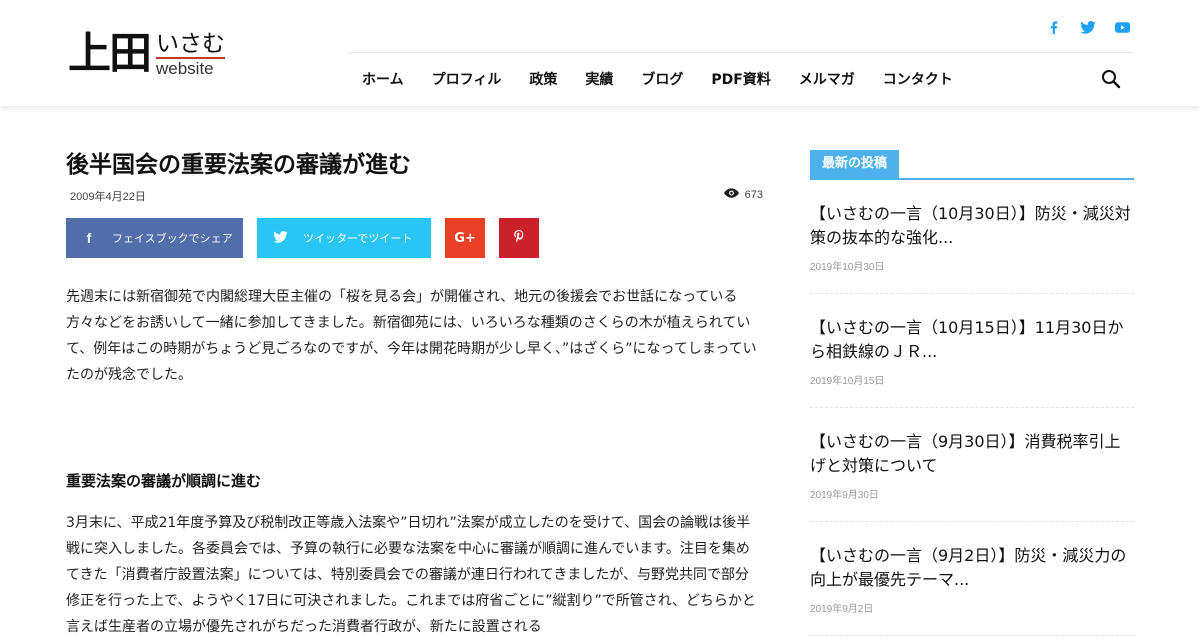 Image resolution: width=1200 pixels, height=640 pixels. Describe the element at coordinates (110, 54) in the screenshot. I see `logo-kanji: 上田` at that location.